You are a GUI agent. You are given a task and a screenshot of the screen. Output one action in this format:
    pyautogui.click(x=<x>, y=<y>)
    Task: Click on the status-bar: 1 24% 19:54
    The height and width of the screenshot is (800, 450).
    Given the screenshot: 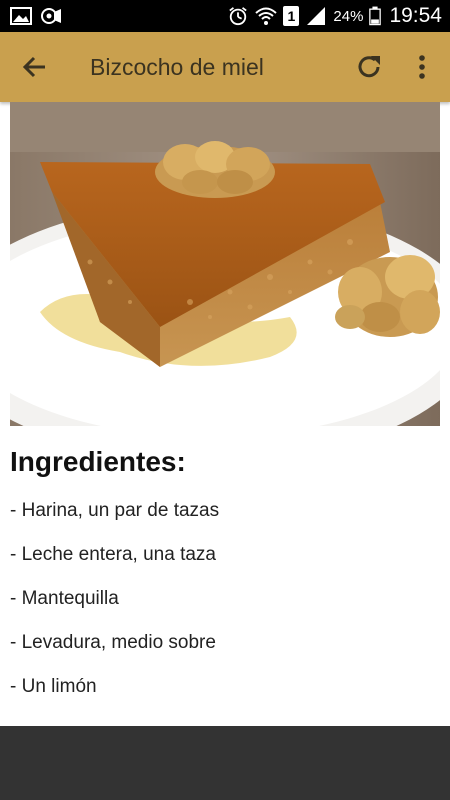 What is the action you would take?
    pyautogui.click(x=225, y=16)
    